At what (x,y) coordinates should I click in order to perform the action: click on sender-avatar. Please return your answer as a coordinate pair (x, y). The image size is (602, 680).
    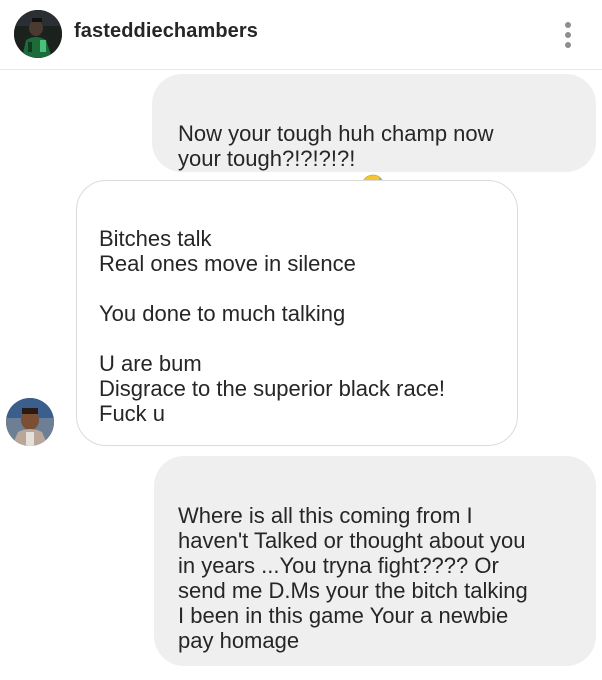
    Looking at the image, I should click on (30, 422).